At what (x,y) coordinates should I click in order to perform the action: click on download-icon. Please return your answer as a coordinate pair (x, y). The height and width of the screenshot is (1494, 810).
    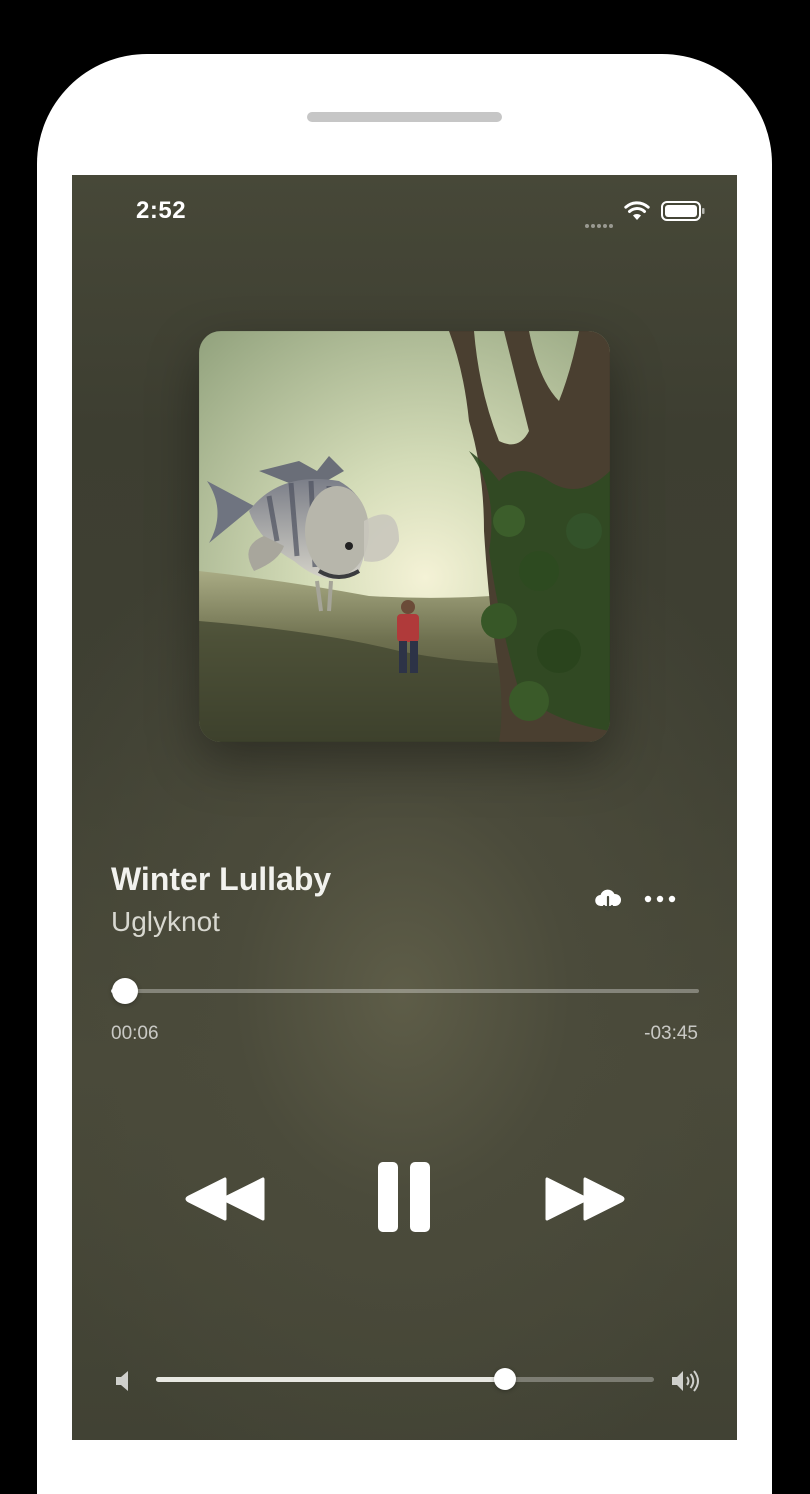
    Looking at the image, I should click on (608, 900).